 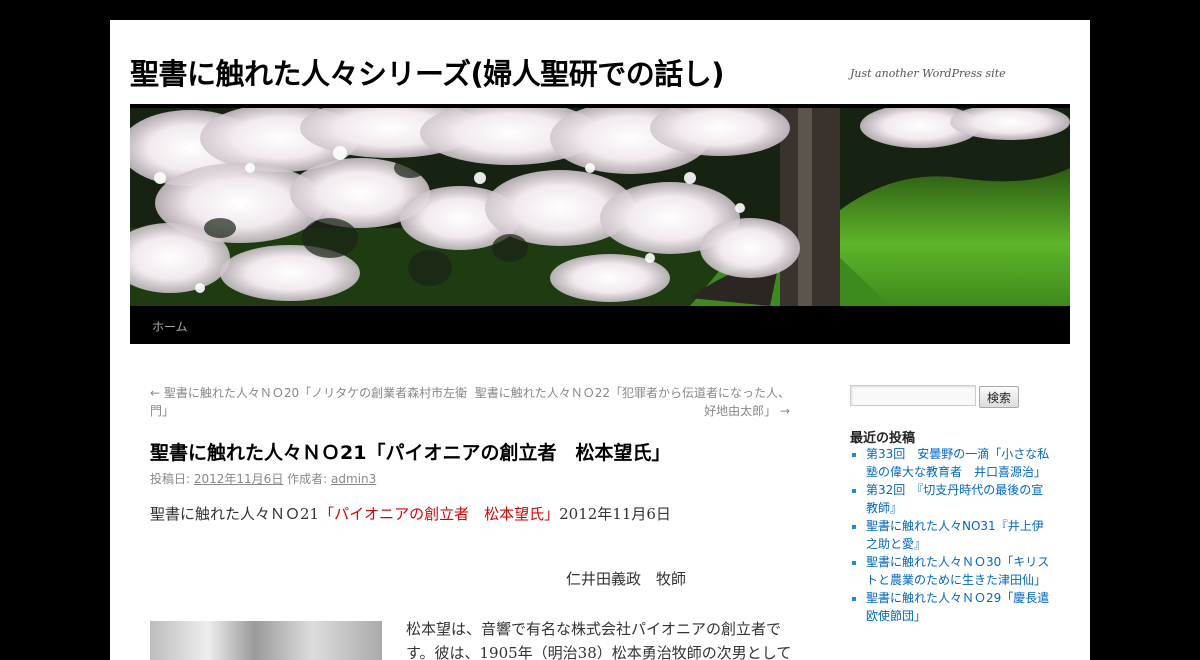 What do you see at coordinates (999, 397) in the screenshot?
I see `search-button: 検索` at bounding box center [999, 397].